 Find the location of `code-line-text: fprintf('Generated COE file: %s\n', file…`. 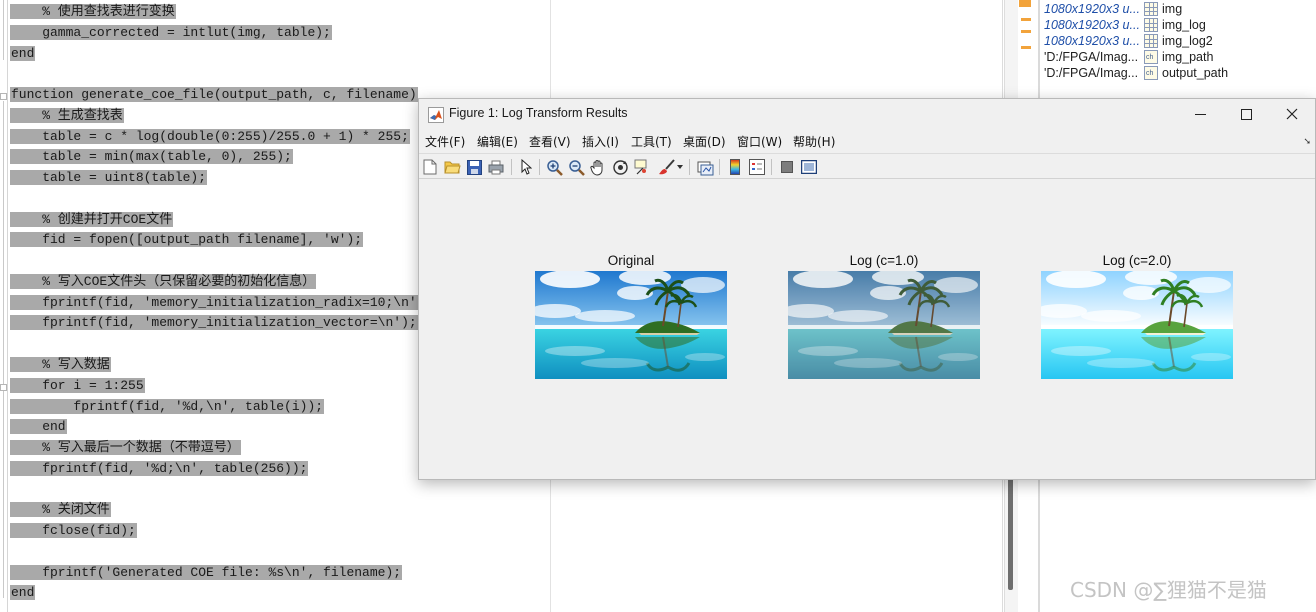

code-line-text: fprintf('Generated COE file: %s\n', file… is located at coordinates (206, 572).